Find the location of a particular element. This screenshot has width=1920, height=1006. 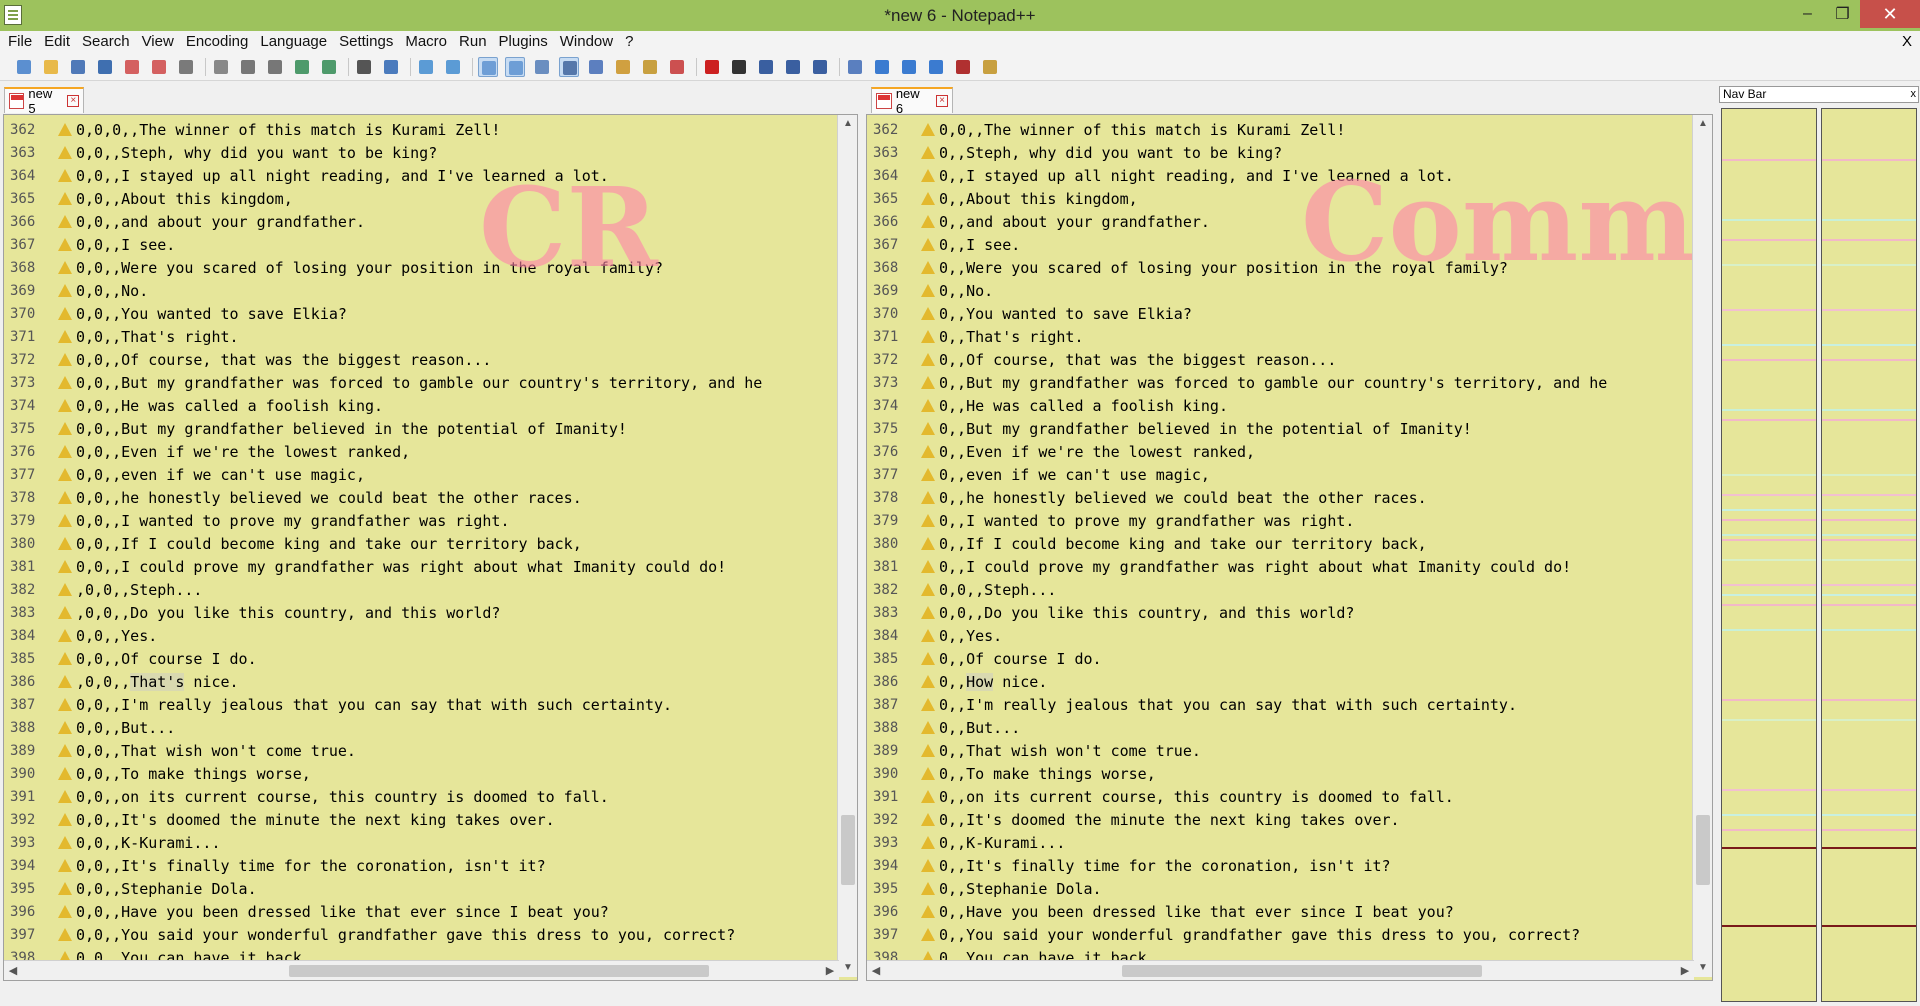

scroll-down-icon: ▼ is located at coordinates (1702, 968).